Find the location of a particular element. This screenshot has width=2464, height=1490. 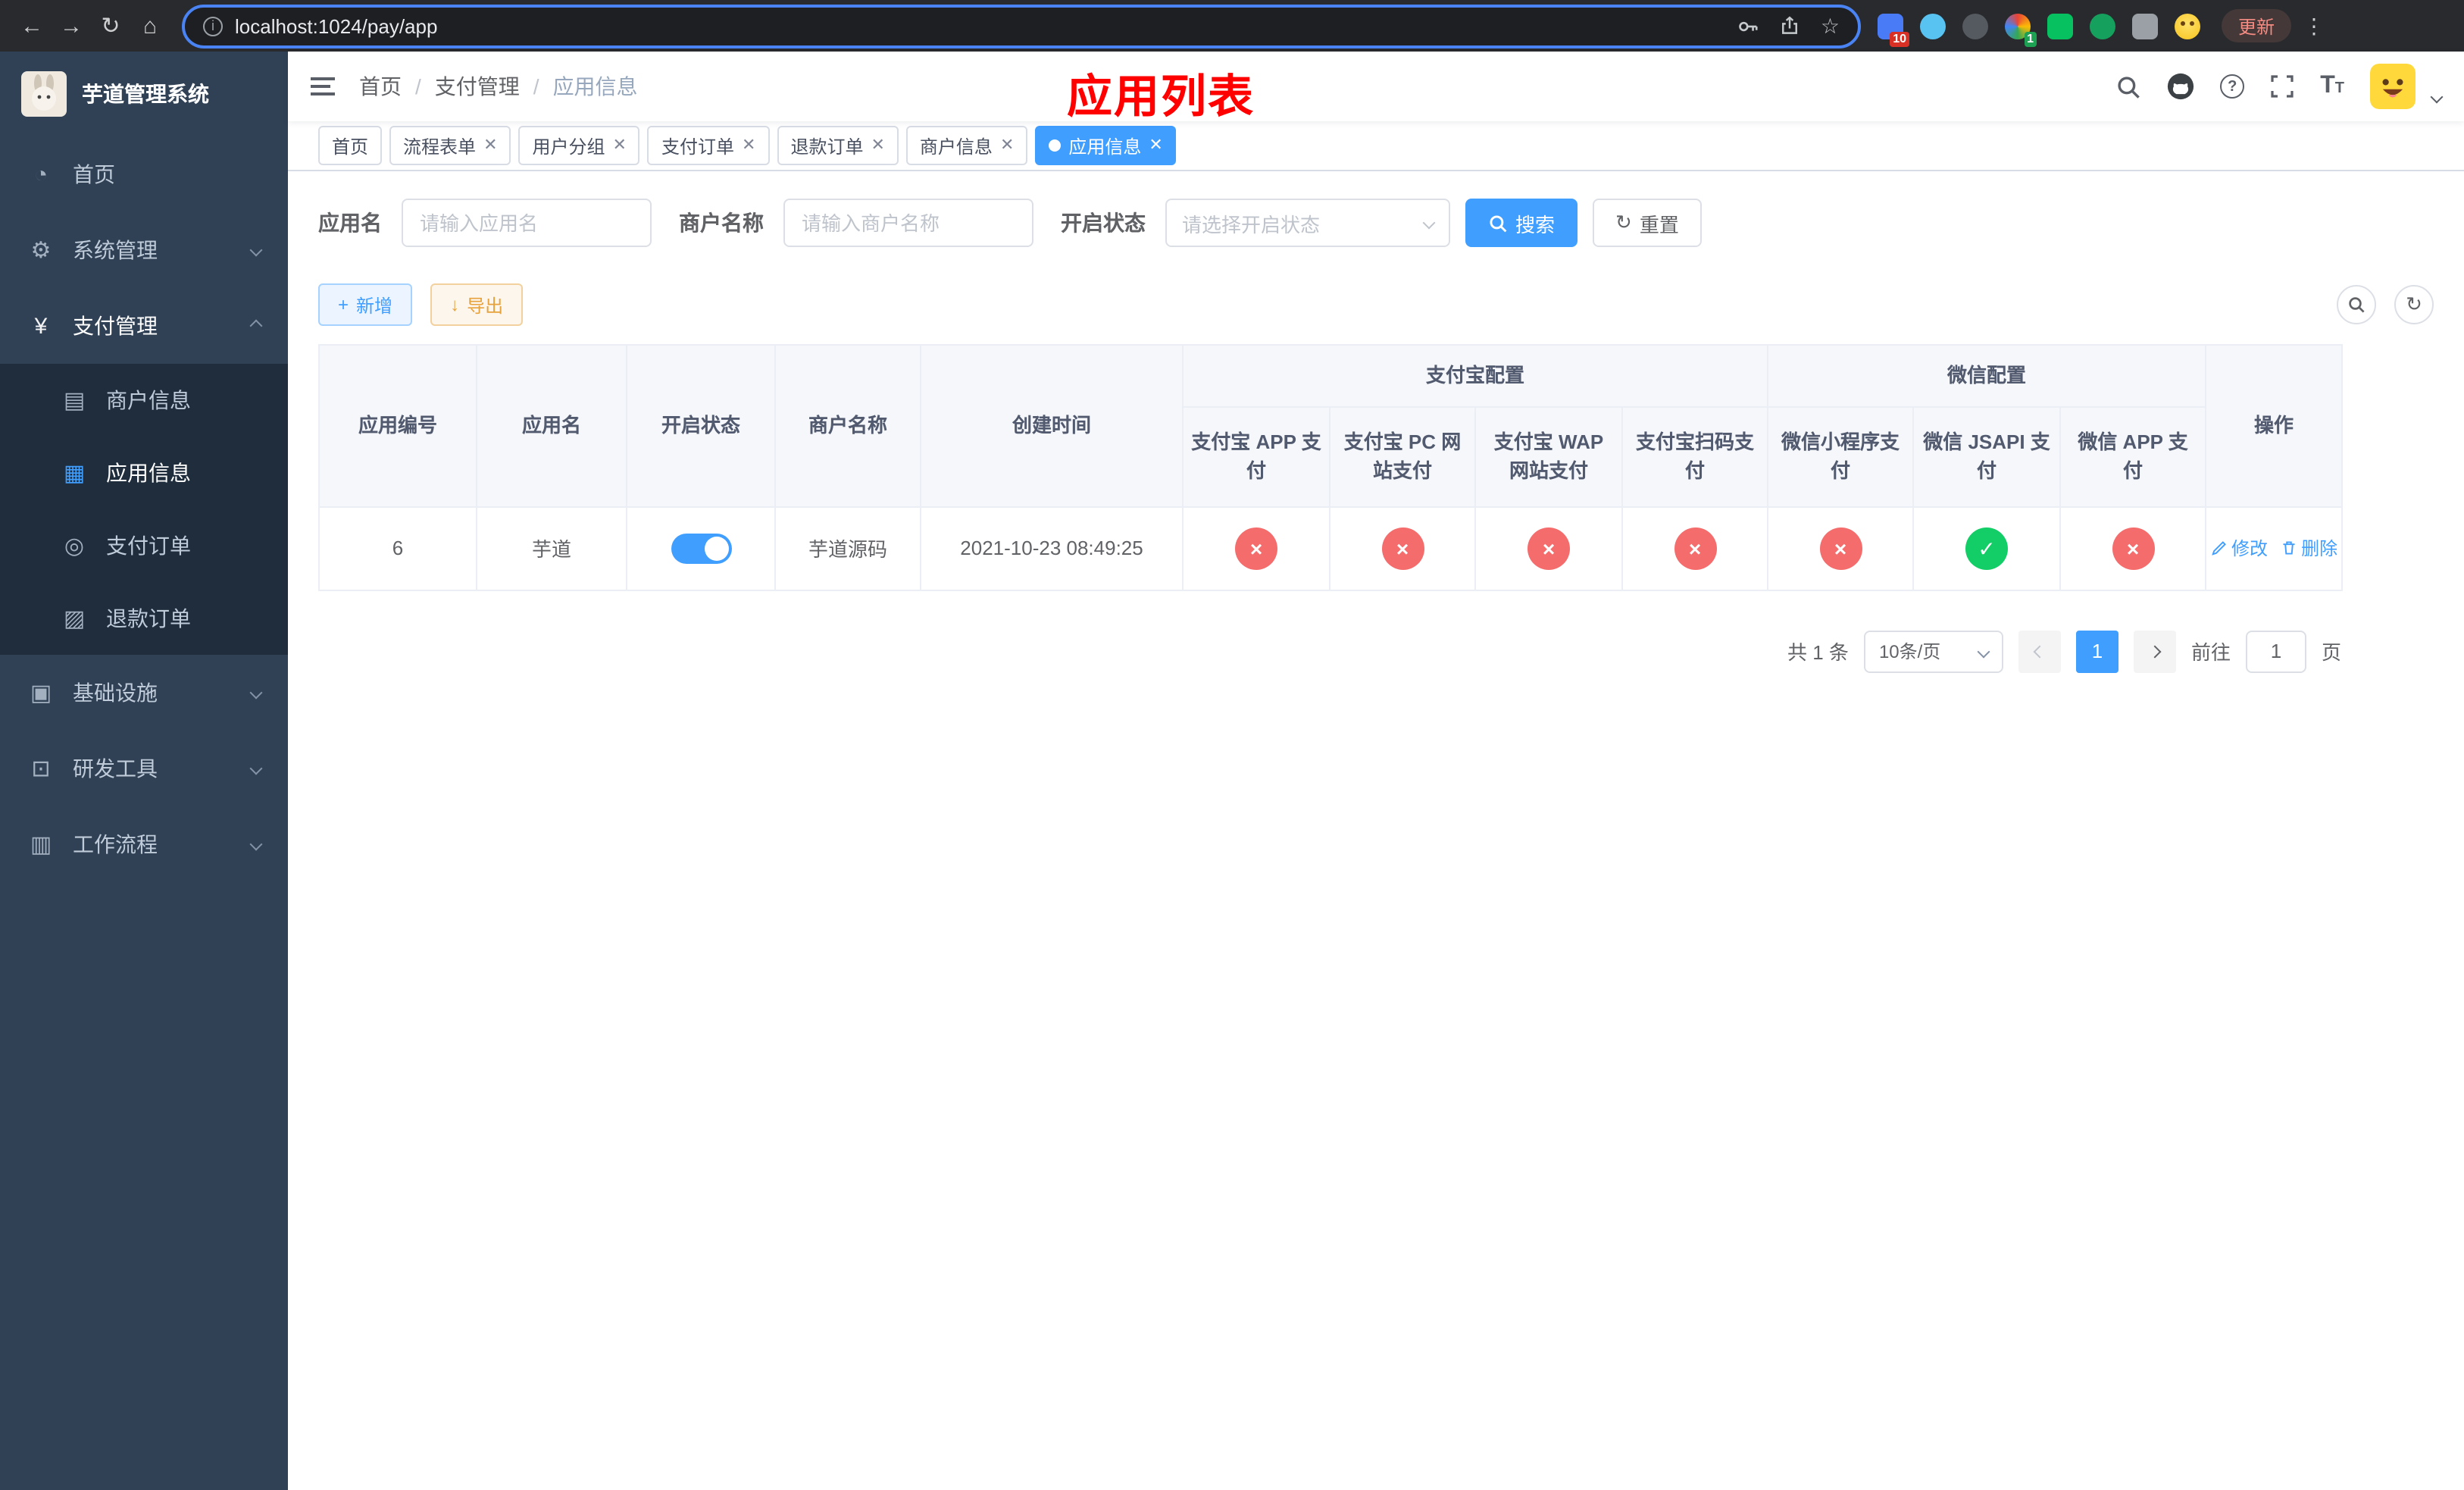

refresh-table-button: ↻ is located at coordinates (2414, 304).